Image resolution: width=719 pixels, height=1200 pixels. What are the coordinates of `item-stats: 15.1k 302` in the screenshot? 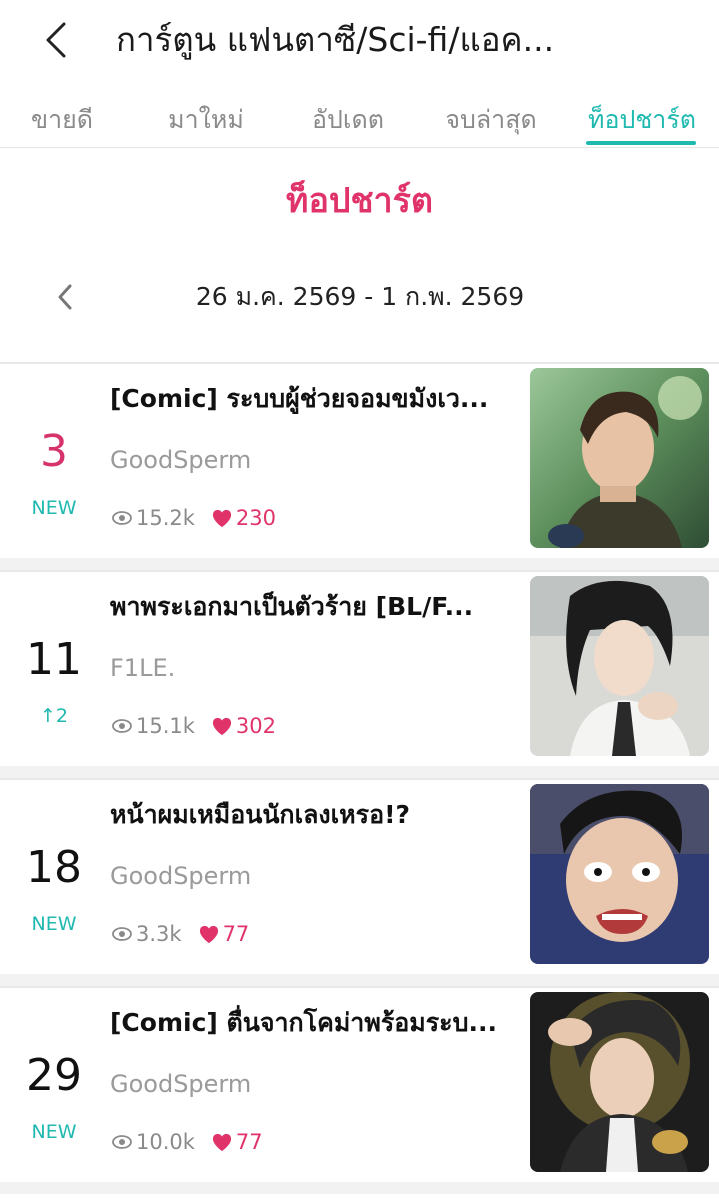 It's located at (194, 726).